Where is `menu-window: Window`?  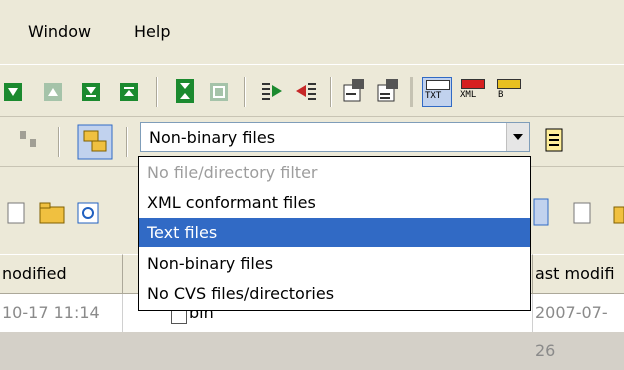
menu-window: Window is located at coordinates (59, 31).